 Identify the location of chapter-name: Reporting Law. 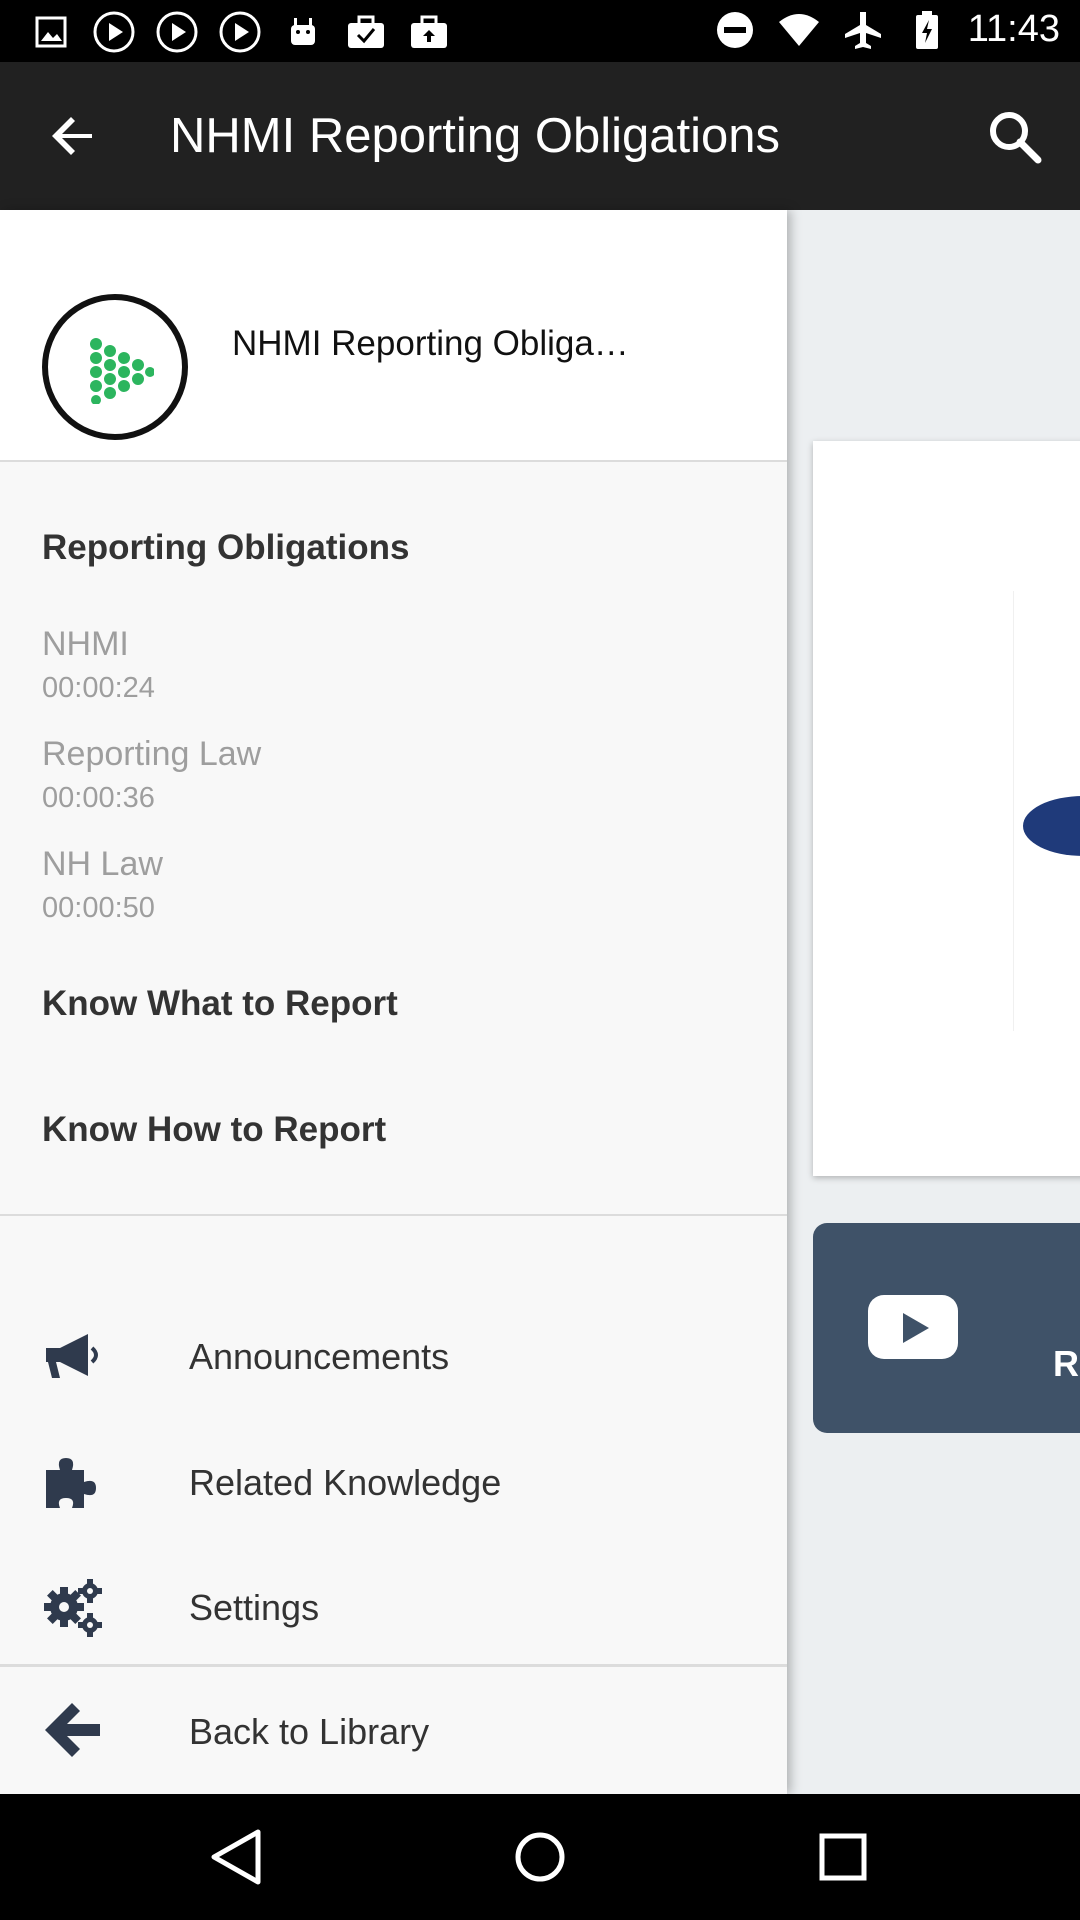
(152, 754).